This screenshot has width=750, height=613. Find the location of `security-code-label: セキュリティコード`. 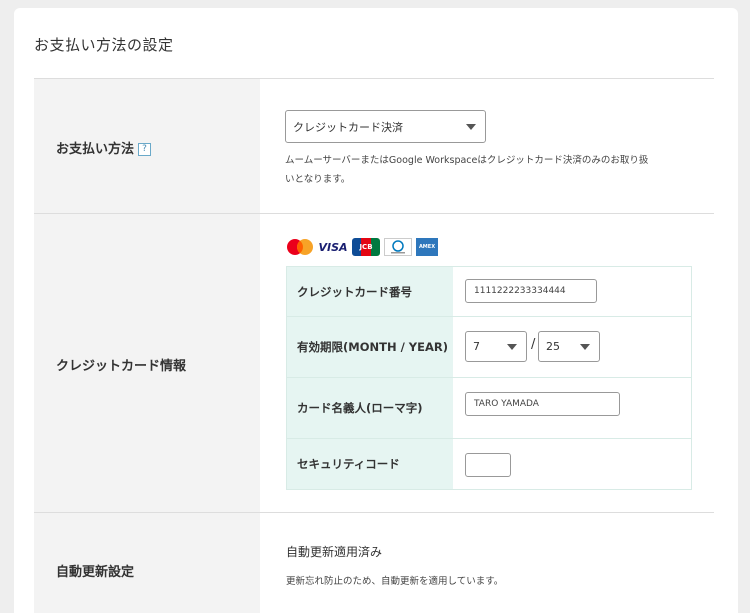

security-code-label: セキュリティコード is located at coordinates (370, 464).